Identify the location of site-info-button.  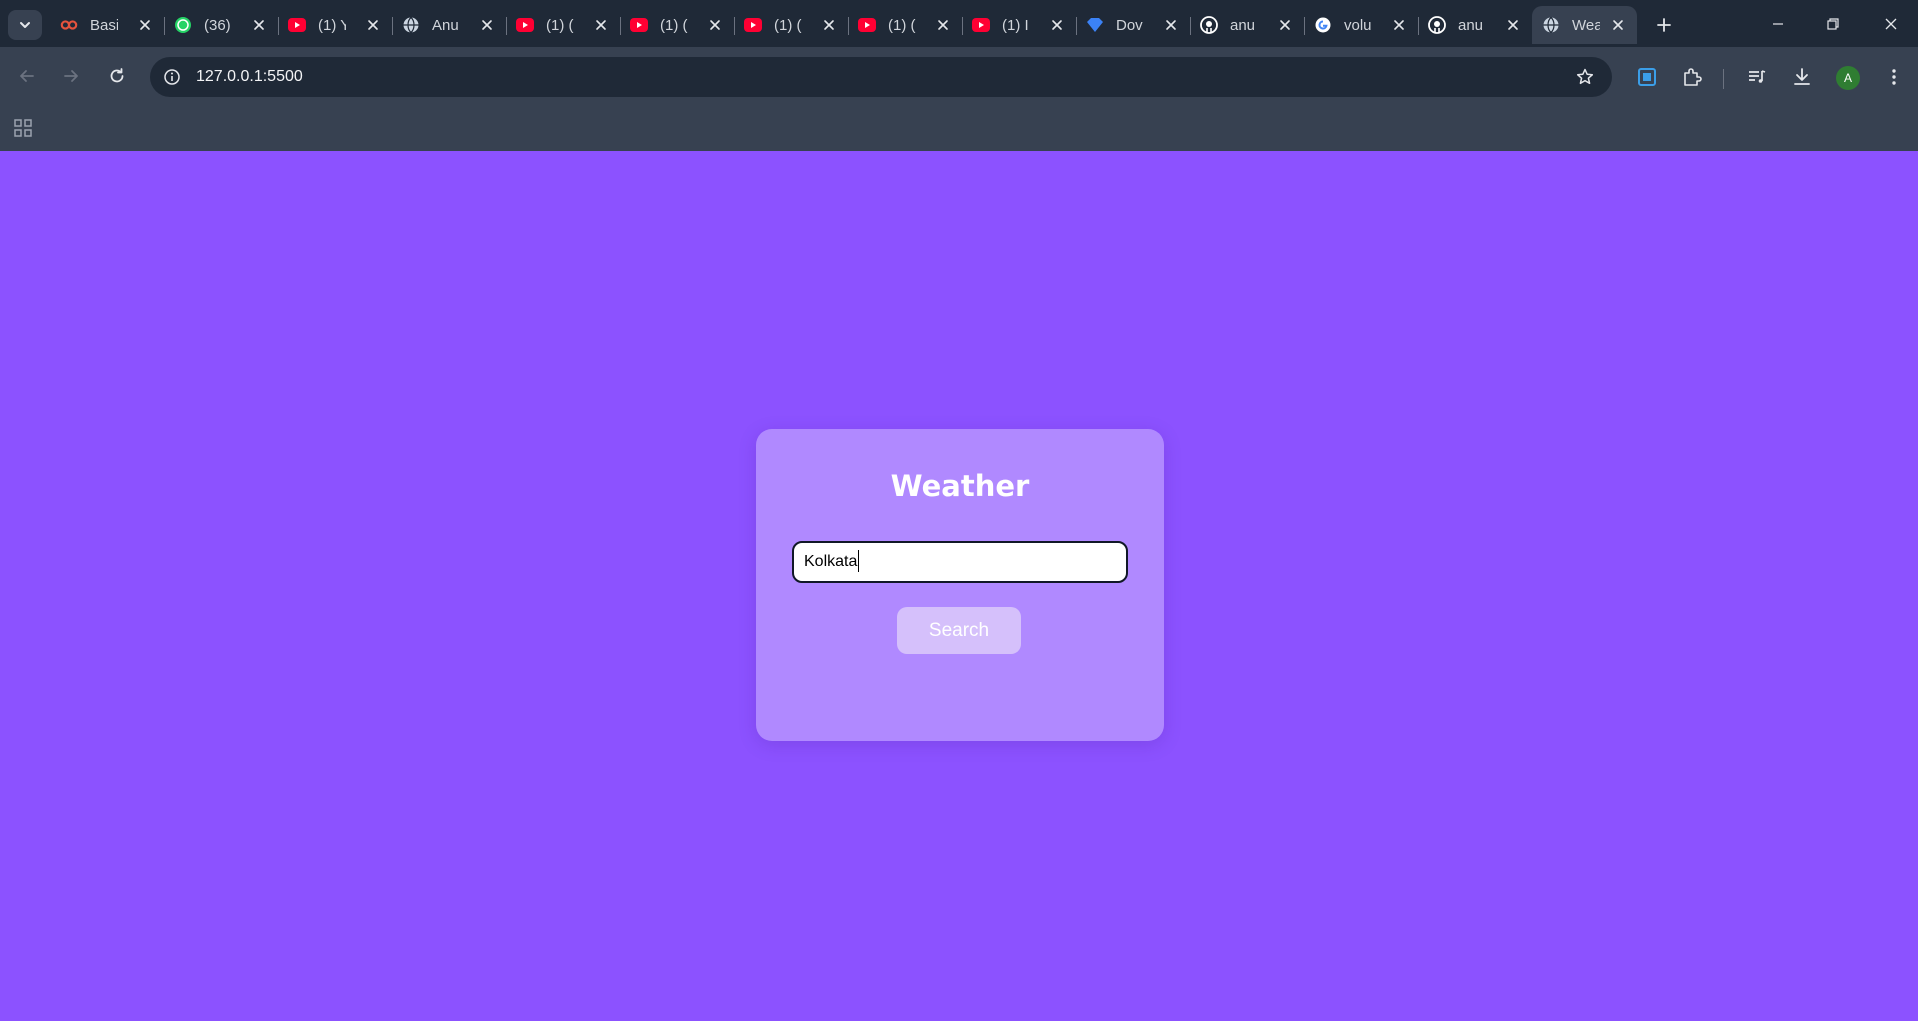
(172, 77).